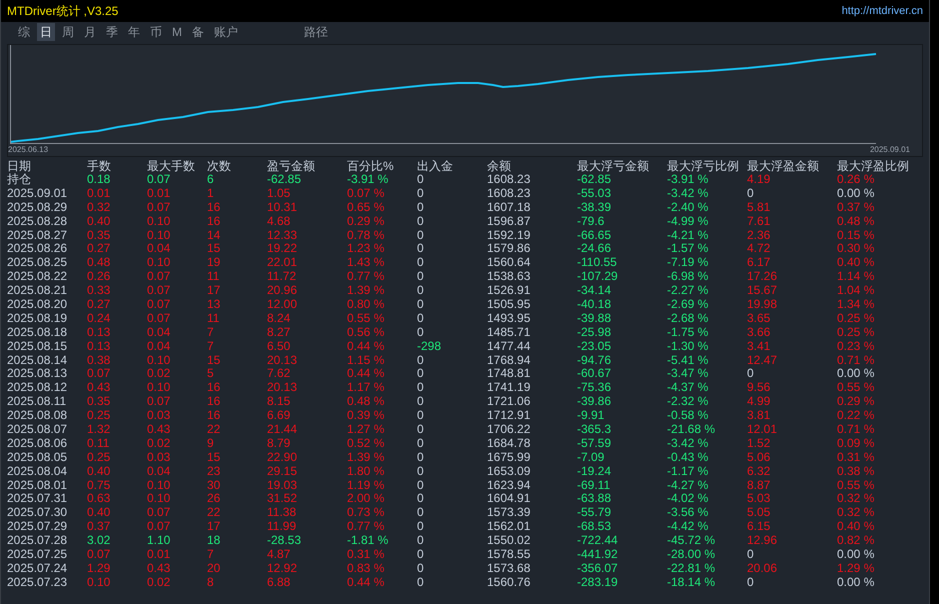 Image resolution: width=939 pixels, height=604 pixels. Describe the element at coordinates (691, 567) in the screenshot. I see `table-cell-text: -22.81 %` at that location.